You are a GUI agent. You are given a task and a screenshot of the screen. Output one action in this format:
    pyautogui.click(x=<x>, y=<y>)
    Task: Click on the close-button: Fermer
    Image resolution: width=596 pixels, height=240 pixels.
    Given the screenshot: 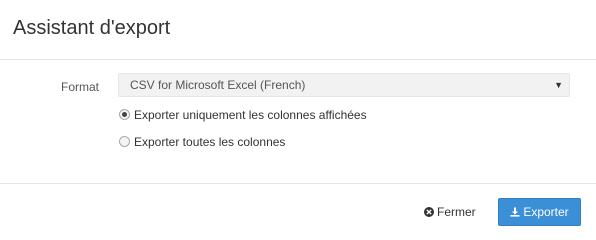 What is the action you would take?
    pyautogui.click(x=450, y=212)
    